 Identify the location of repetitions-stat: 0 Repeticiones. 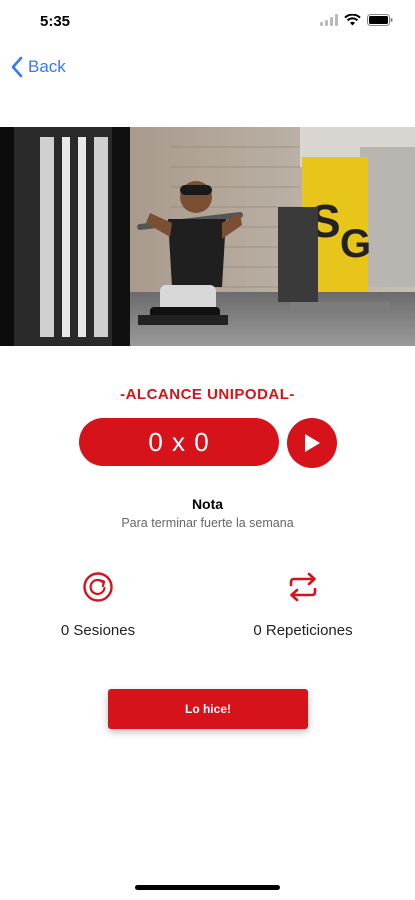
(303, 604).